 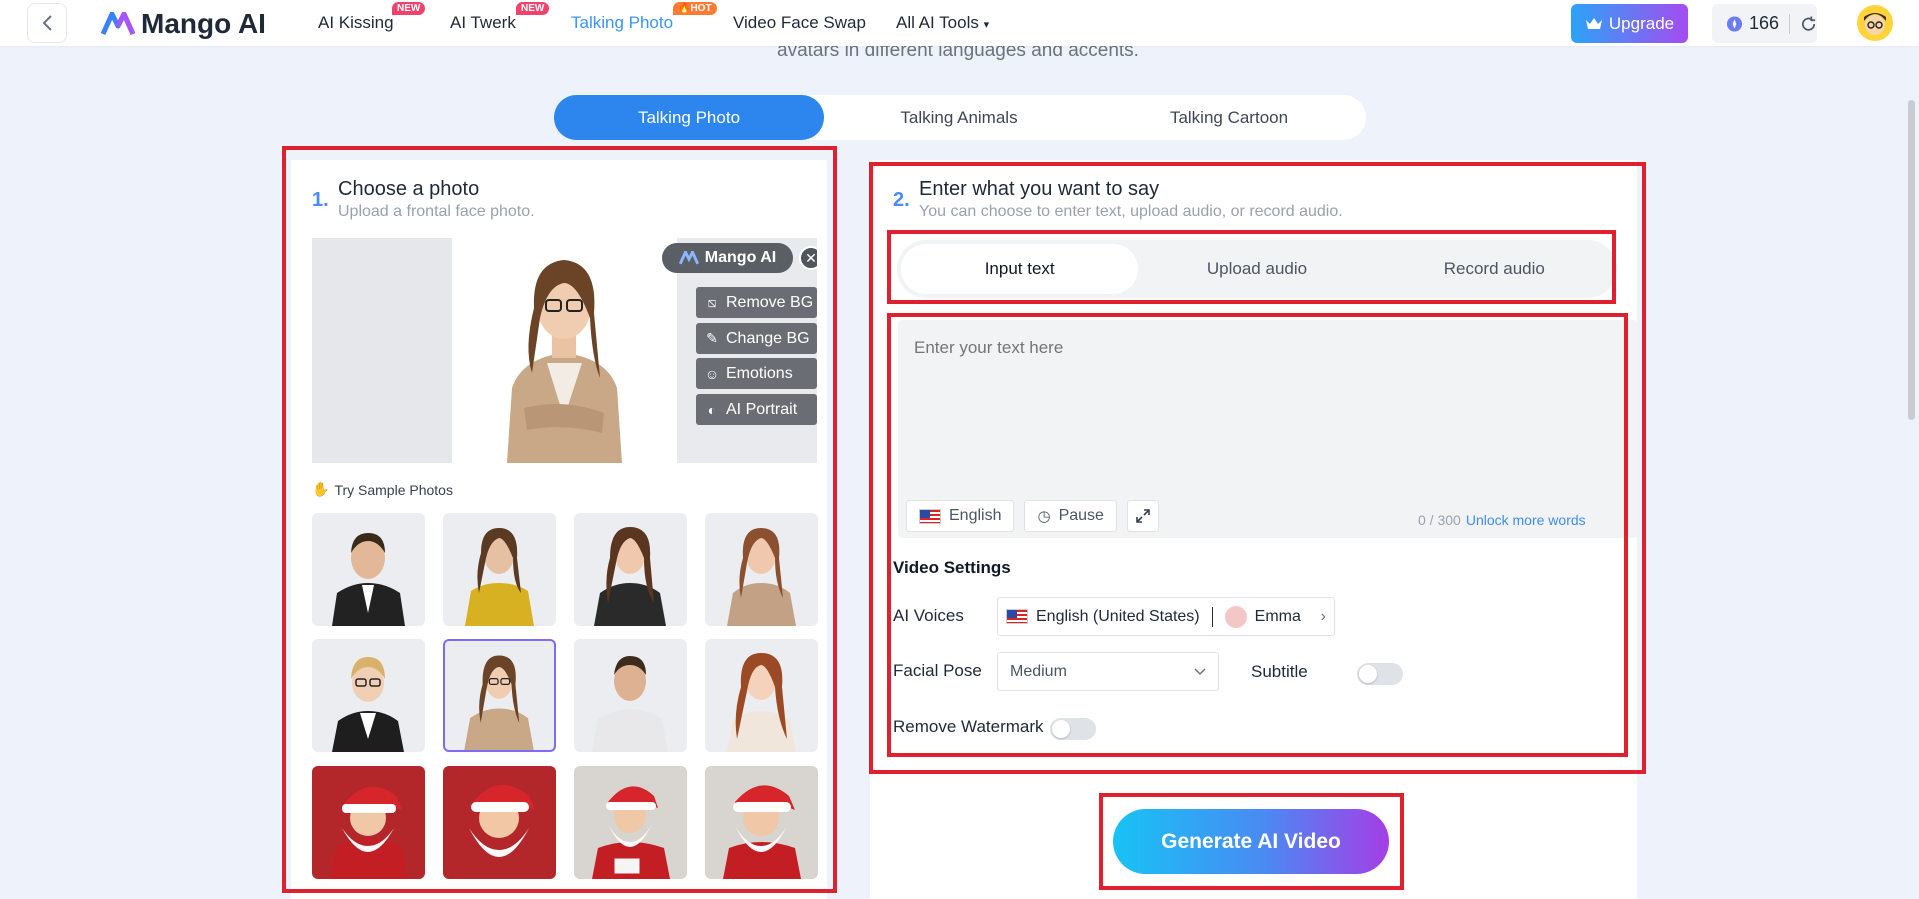 I want to click on tab-record-audio: Record audio, so click(x=1494, y=269).